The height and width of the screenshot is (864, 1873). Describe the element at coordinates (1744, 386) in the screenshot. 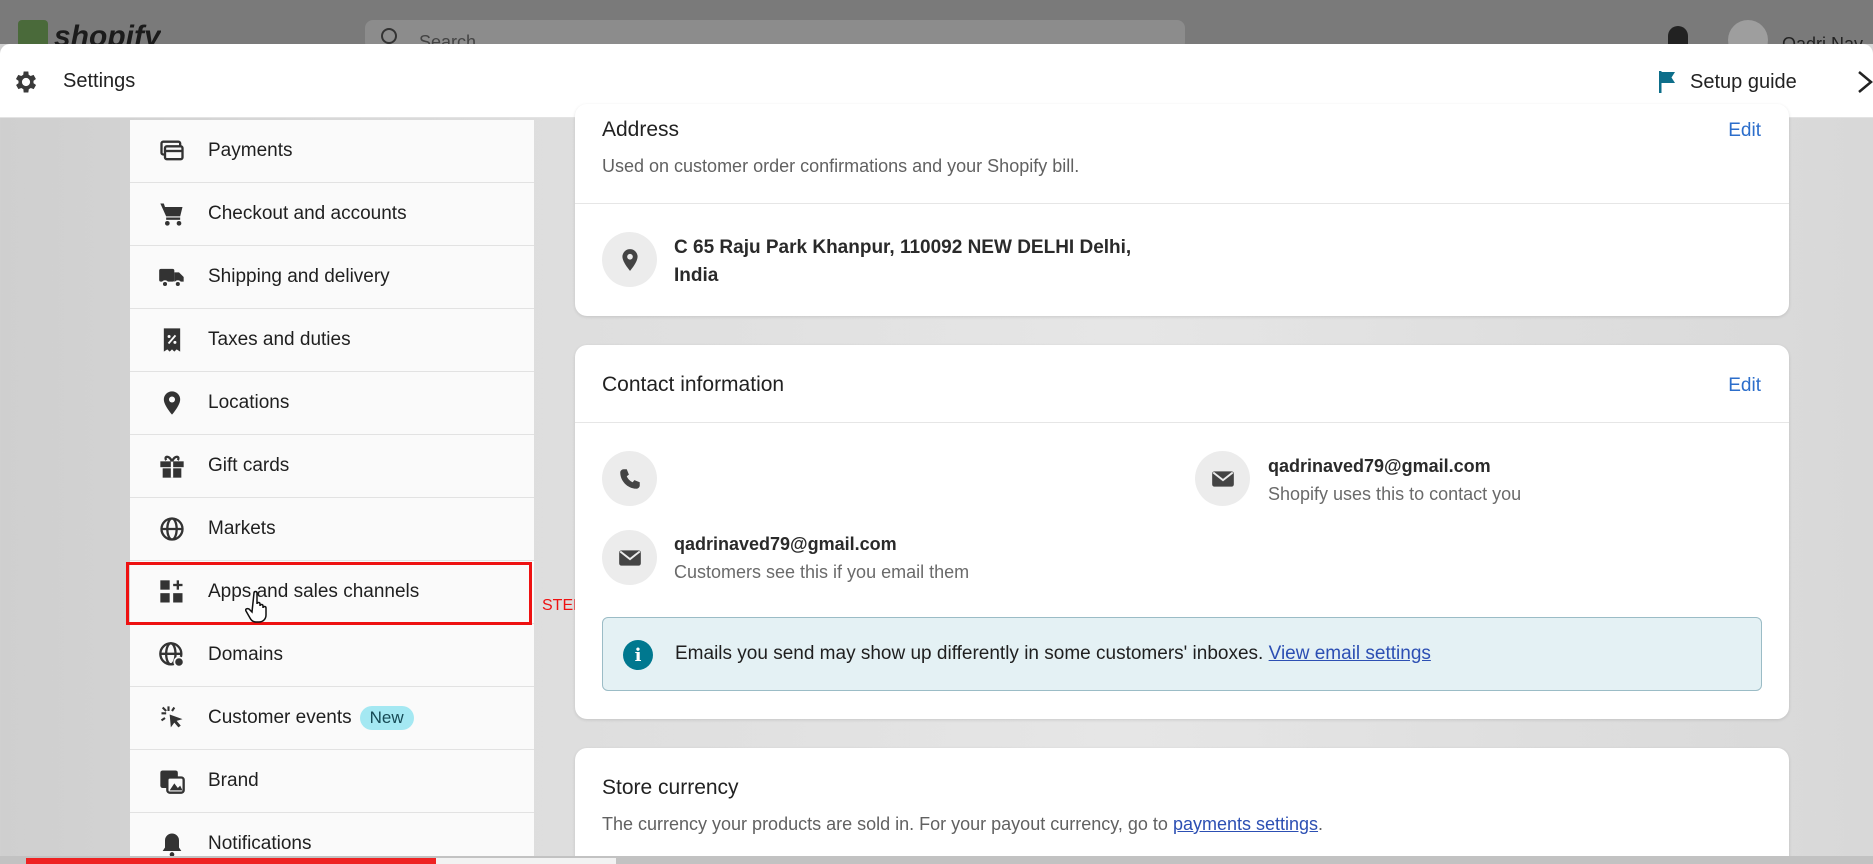

I see `contact-edit-link: Edit` at that location.